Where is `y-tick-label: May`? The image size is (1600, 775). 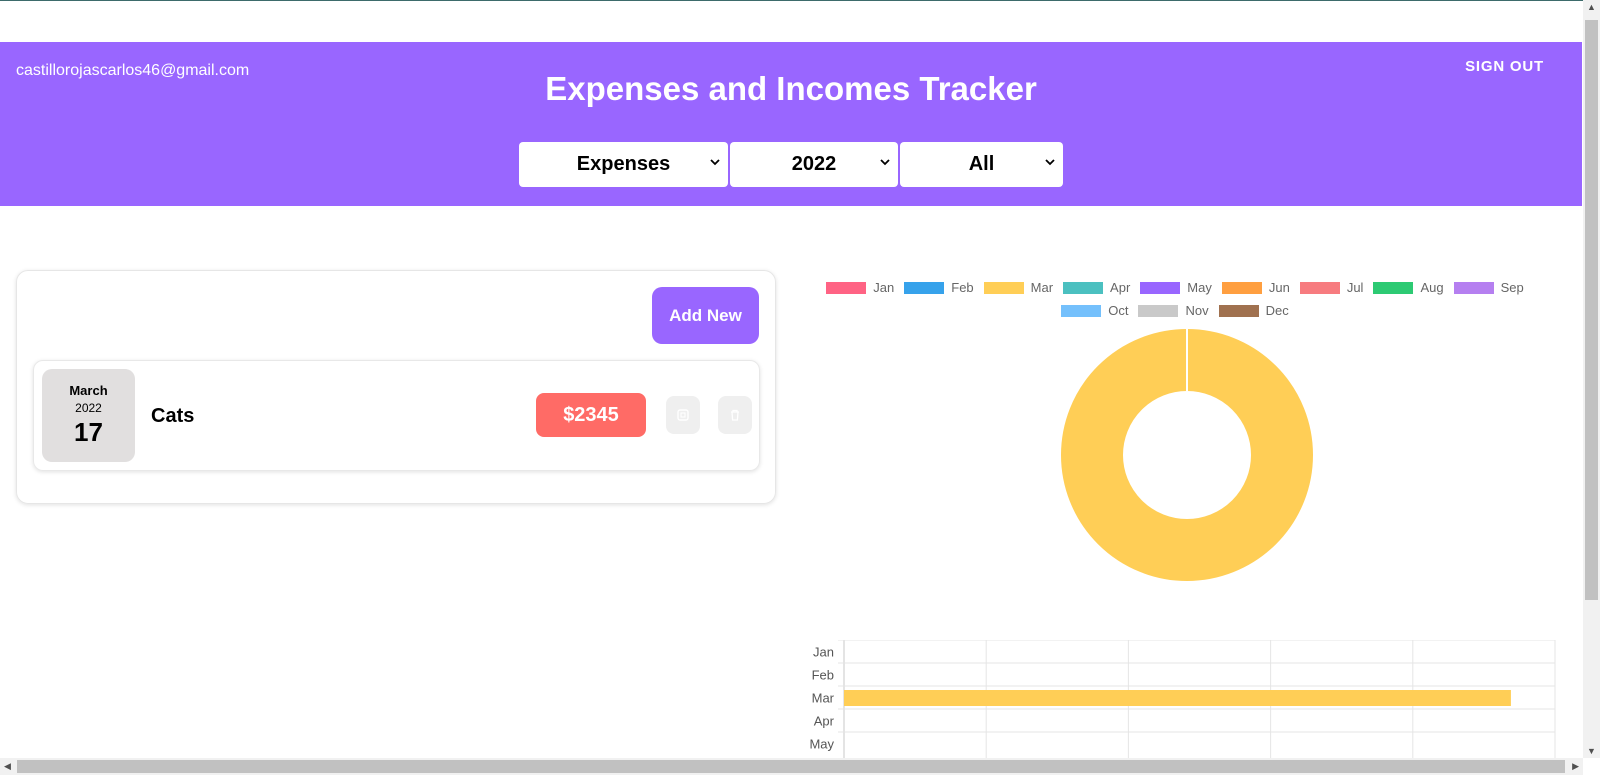 y-tick-label: May is located at coordinates (821, 744).